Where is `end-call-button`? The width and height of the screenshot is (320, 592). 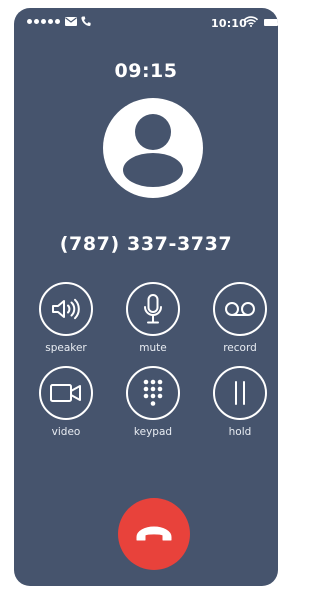
end-call-button is located at coordinates (154, 534).